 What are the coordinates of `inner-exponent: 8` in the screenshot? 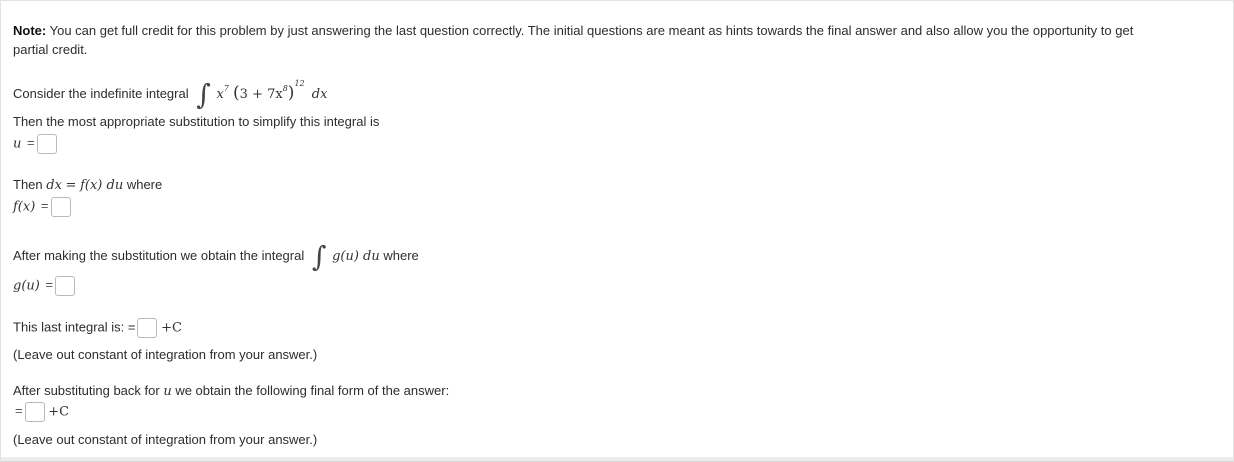 It's located at (285, 88).